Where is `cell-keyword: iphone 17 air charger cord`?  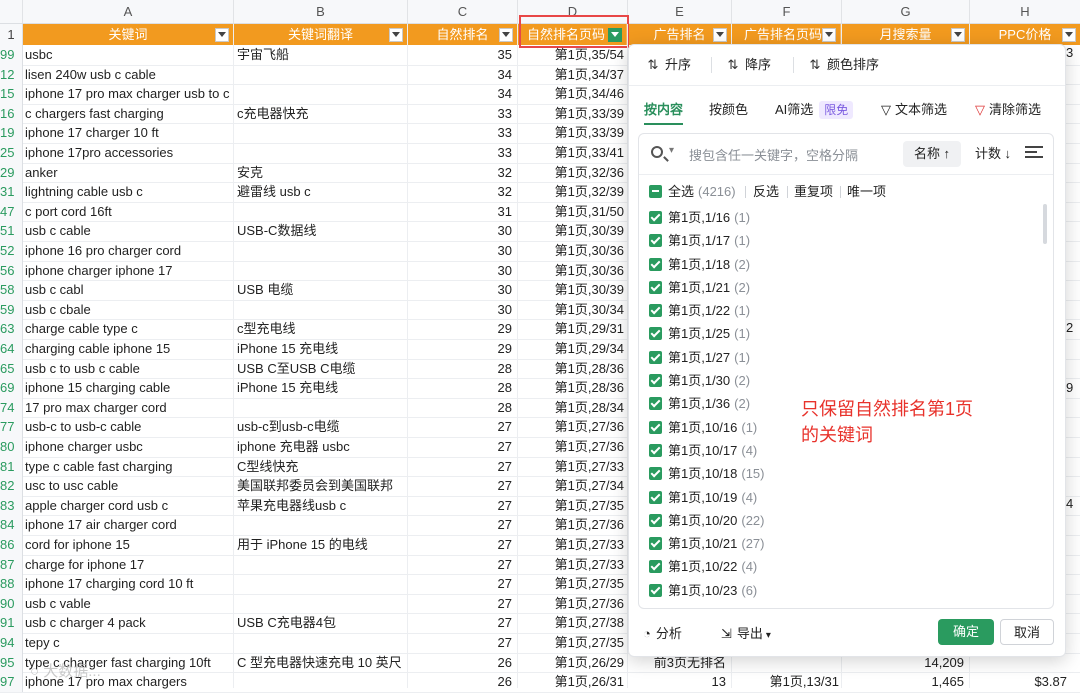 cell-keyword: iphone 17 air charger cord is located at coordinates (140, 525).